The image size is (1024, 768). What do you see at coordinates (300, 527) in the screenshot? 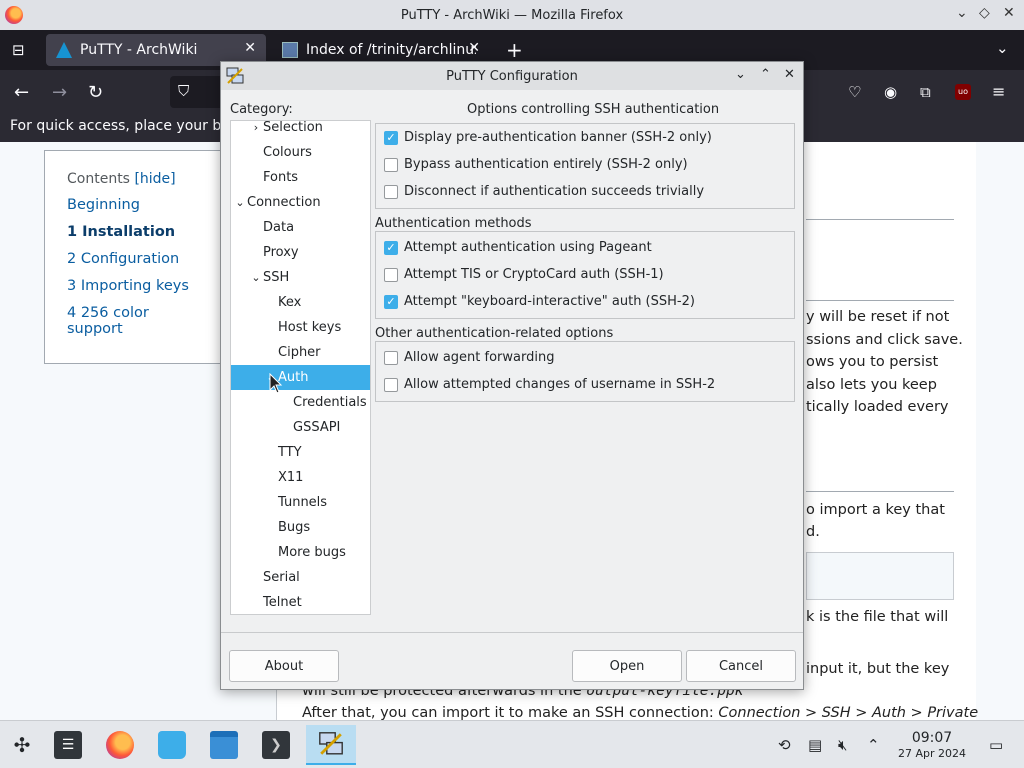
I see `tree-item-bugs: Bugs` at bounding box center [300, 527].